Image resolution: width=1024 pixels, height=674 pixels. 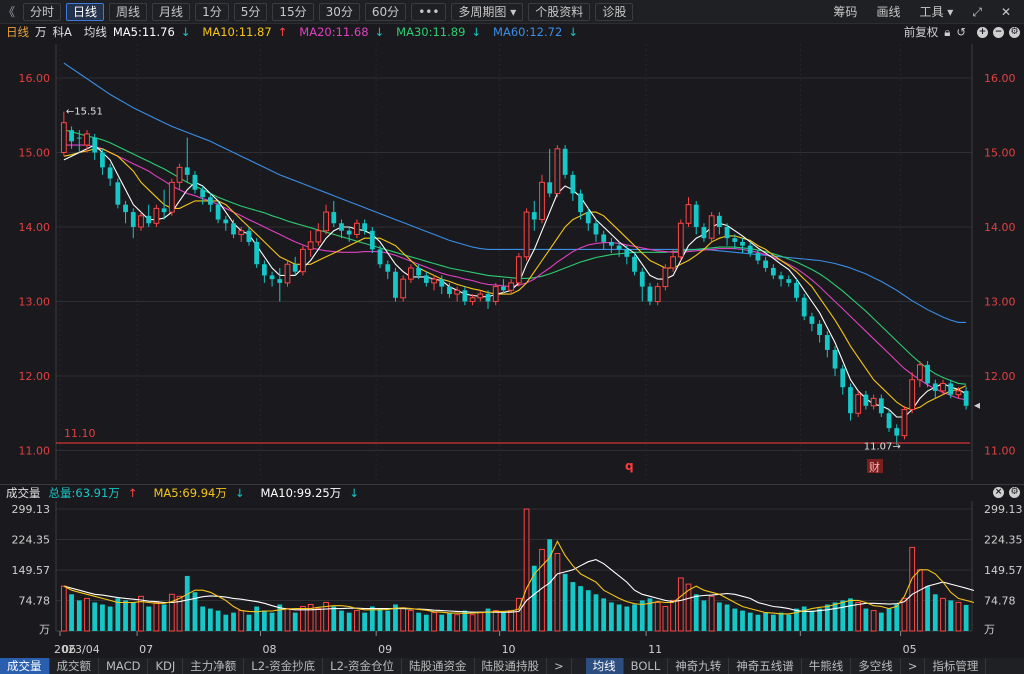 What do you see at coordinates (41, 32) in the screenshot?
I see `legend-unit: 万` at bounding box center [41, 32].